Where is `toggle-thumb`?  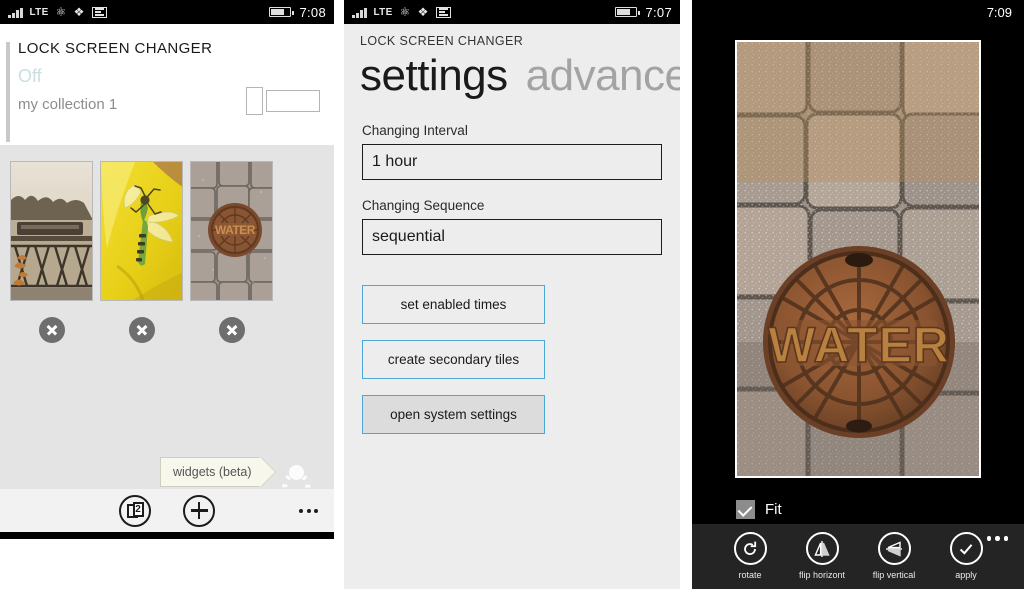
toggle-thumb is located at coordinates (254, 101).